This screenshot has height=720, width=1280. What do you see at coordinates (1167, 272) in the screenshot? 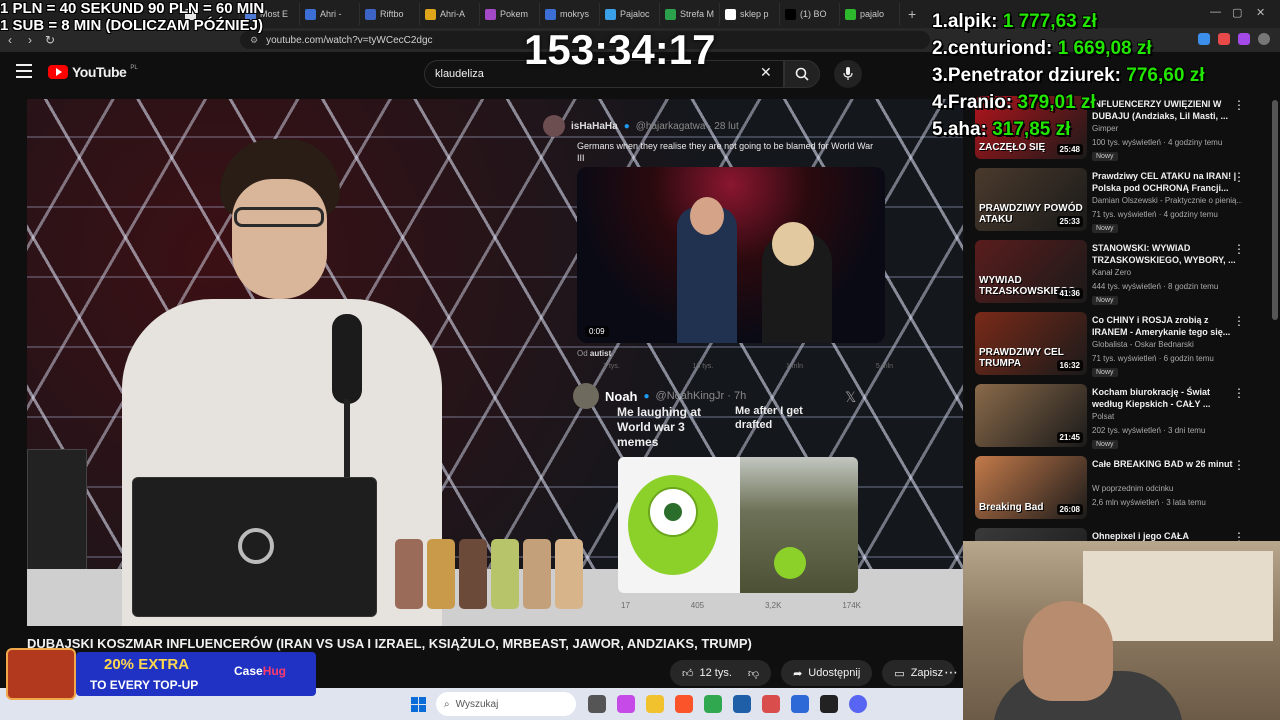
I see `channel-name: Kanał Zero` at bounding box center [1167, 272].